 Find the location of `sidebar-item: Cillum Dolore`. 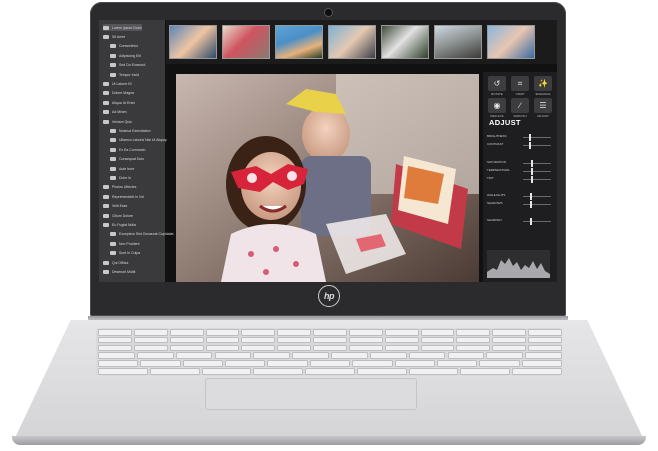

sidebar-item: Cillum Dolore is located at coordinates (118, 215).